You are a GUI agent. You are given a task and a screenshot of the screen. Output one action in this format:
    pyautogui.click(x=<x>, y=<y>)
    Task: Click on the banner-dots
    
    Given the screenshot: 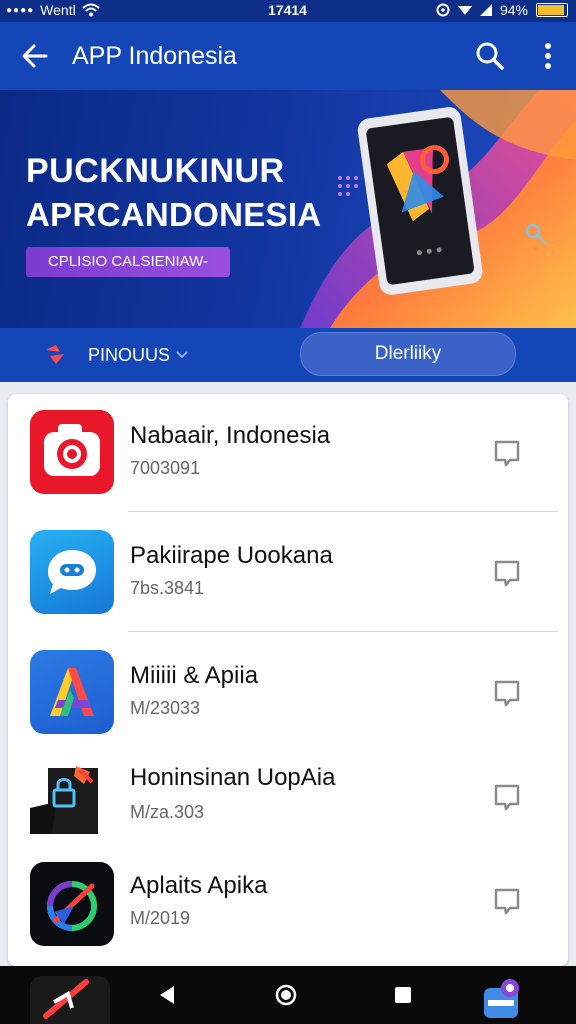 What is the action you would take?
    pyautogui.click(x=348, y=186)
    